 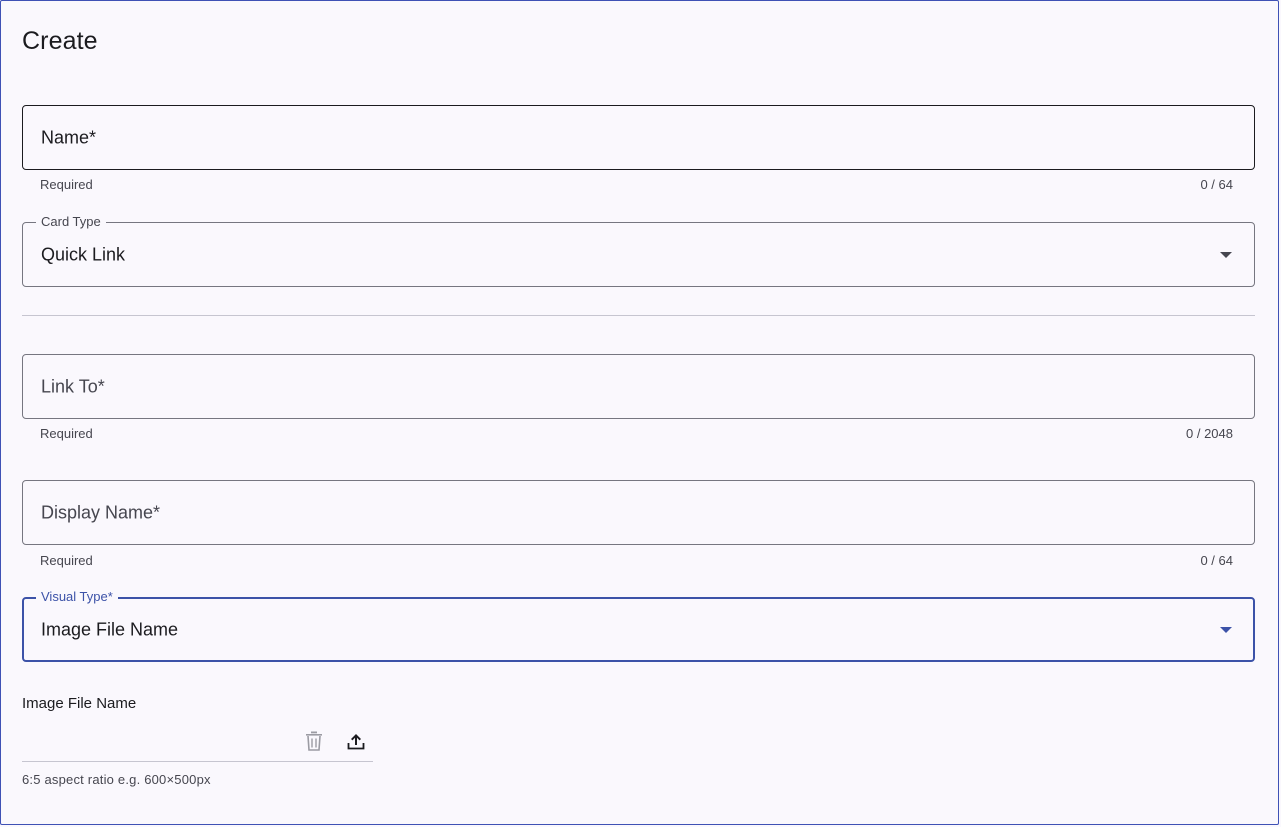 I want to click on link-to-counter: 0 / 2048, so click(x=1209, y=433).